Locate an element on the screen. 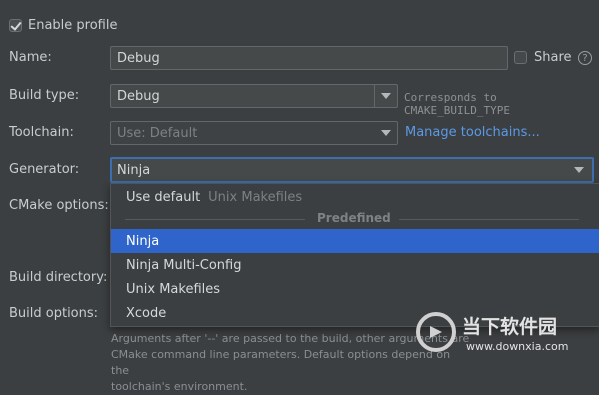 The width and height of the screenshot is (599, 395). toolchain-label: Toolchain: is located at coordinates (41, 132).